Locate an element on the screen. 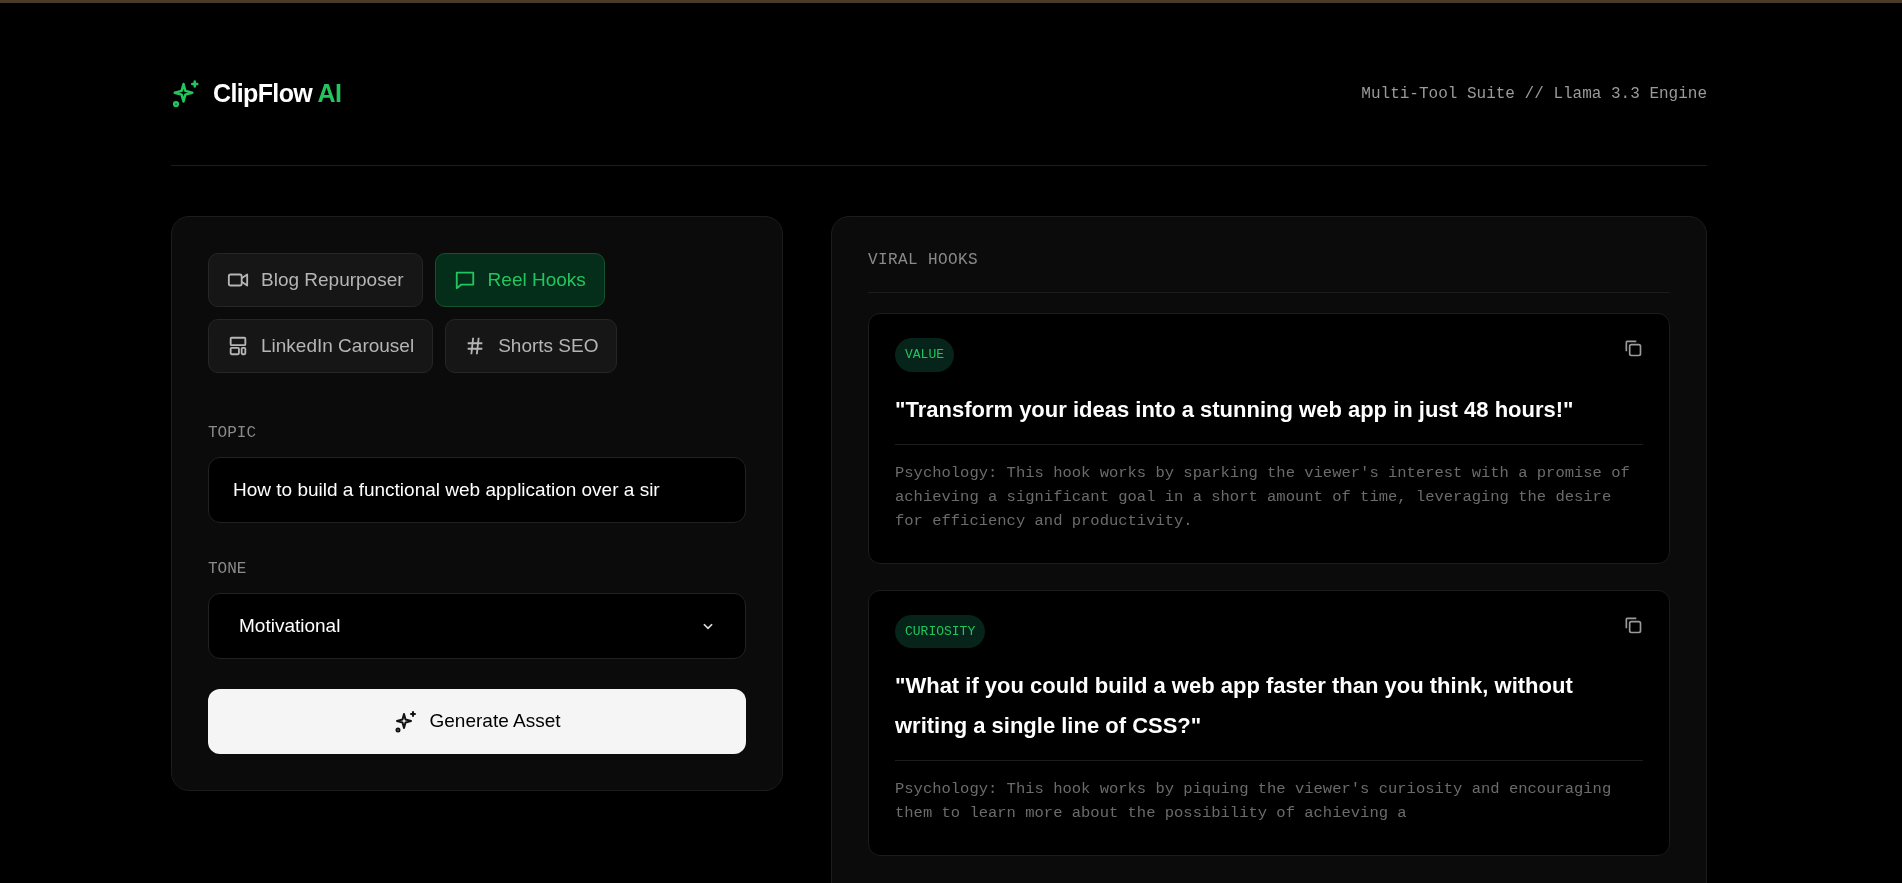  hook-text: "What if you could build a web app faster than you think, without writing a single line of CSS?" is located at coordinates (1269, 713).